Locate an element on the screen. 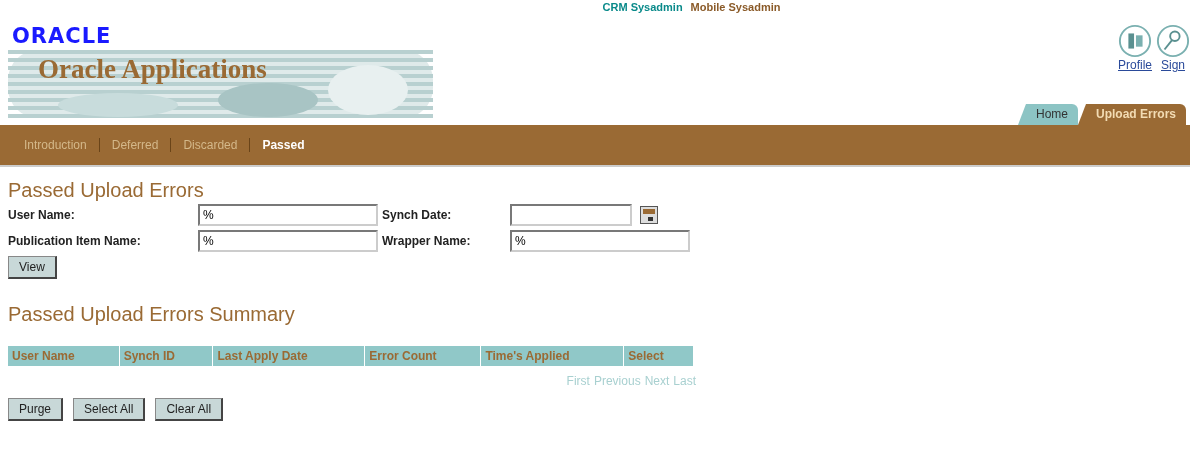 The image size is (1190, 468). section-title: Passed Upload Errors Summary is located at coordinates (152, 314).